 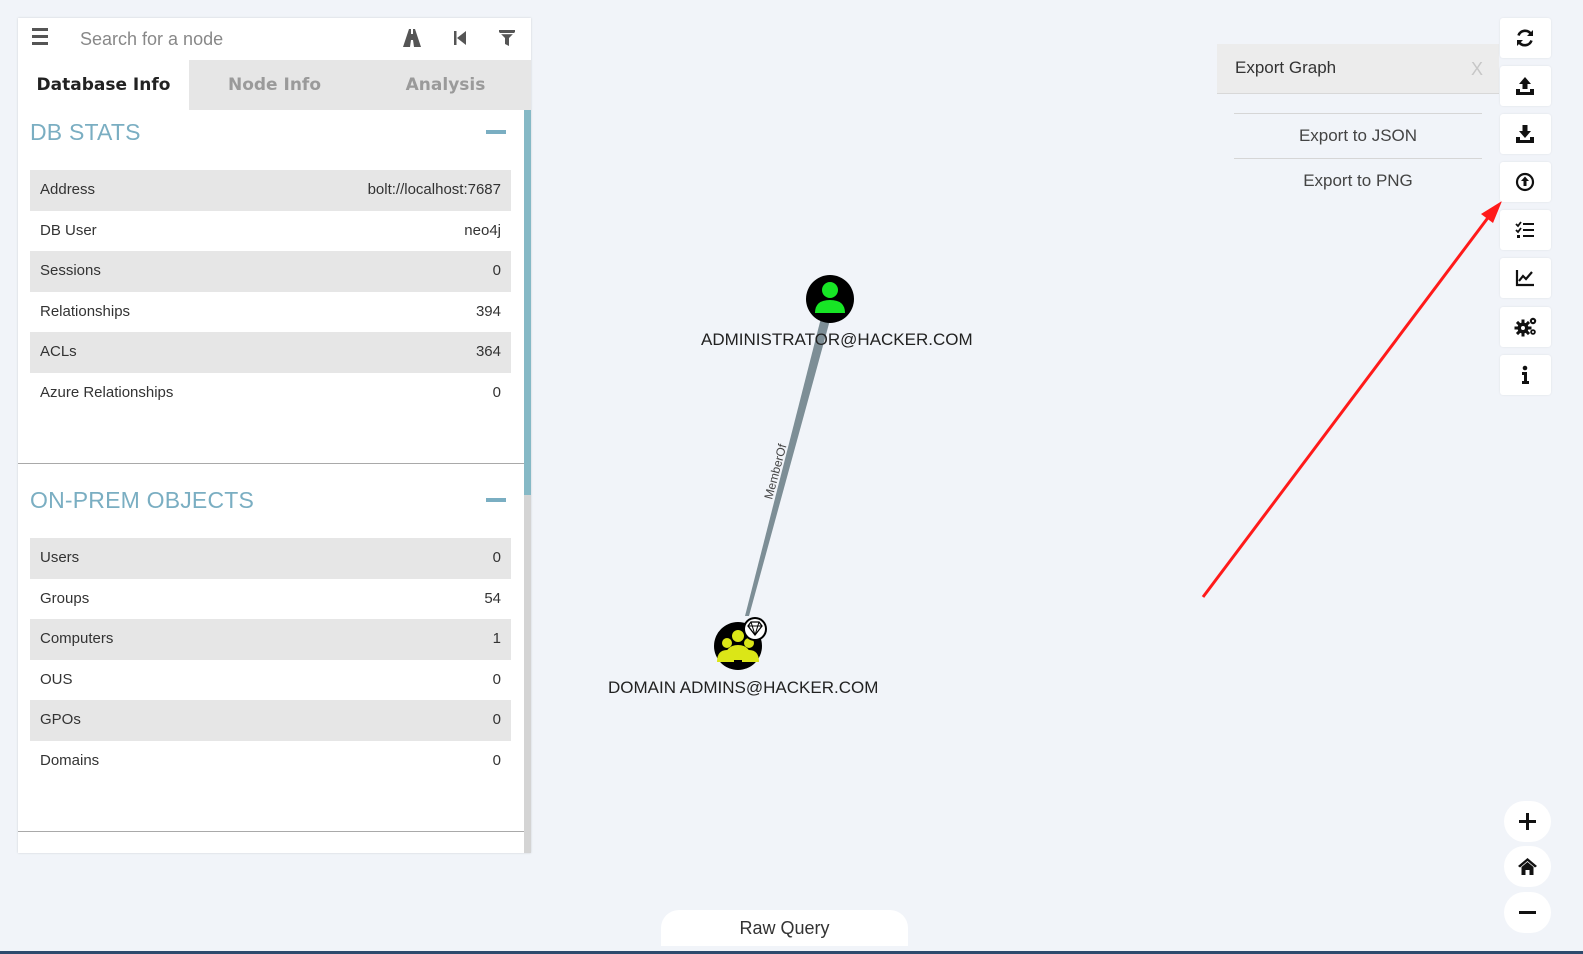 I want to click on row-value: 394, so click(x=488, y=311).